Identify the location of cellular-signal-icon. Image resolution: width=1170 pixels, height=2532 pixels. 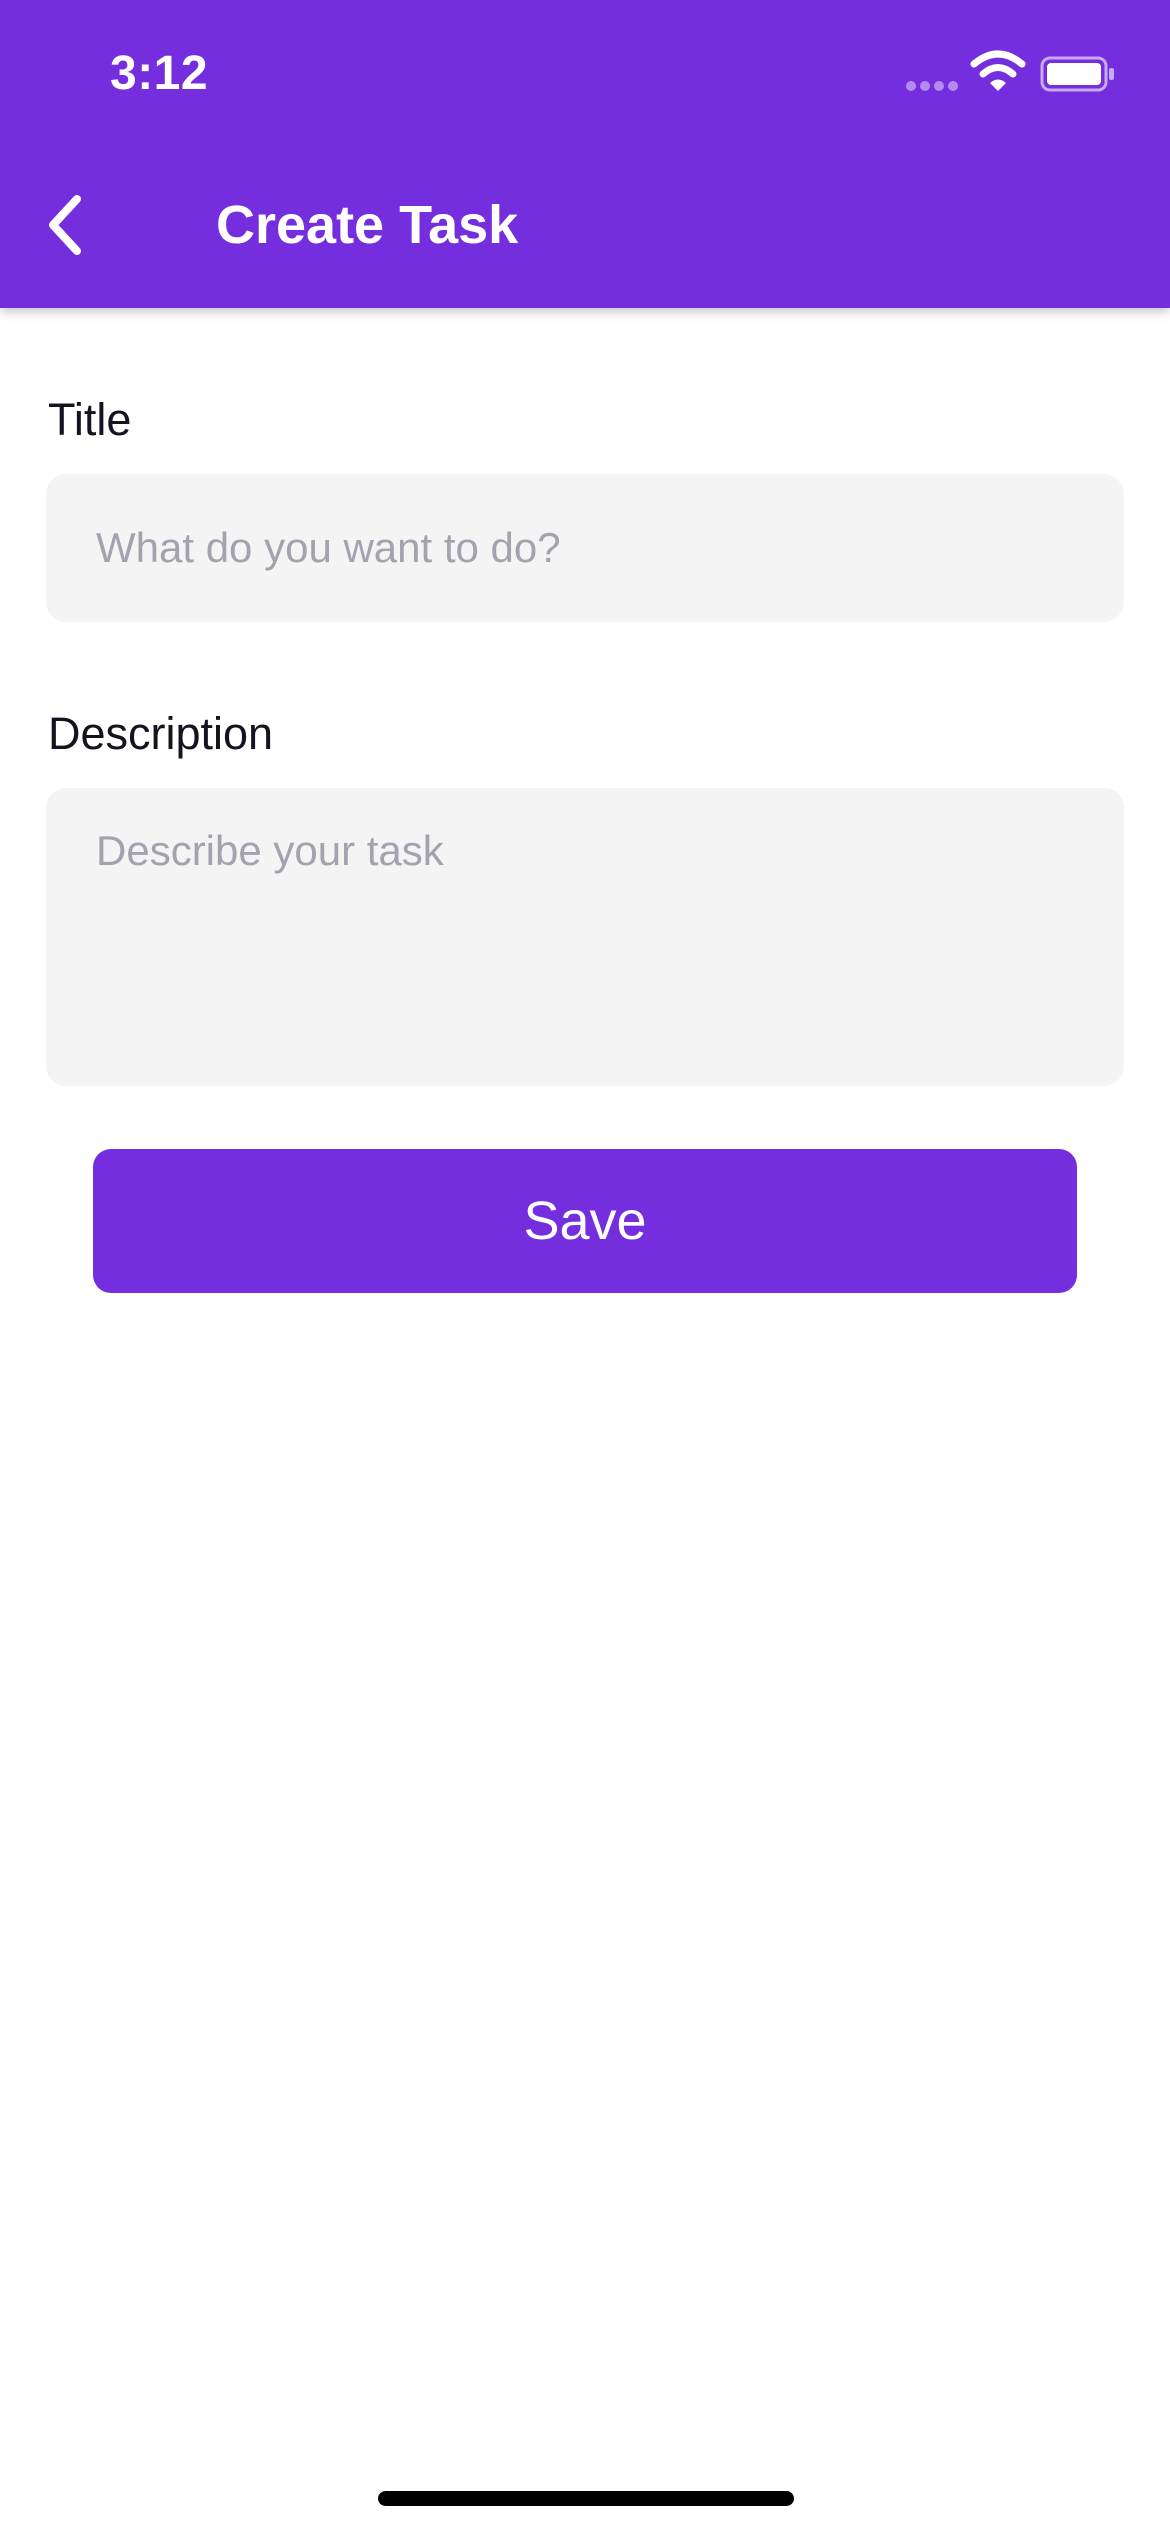
(932, 86).